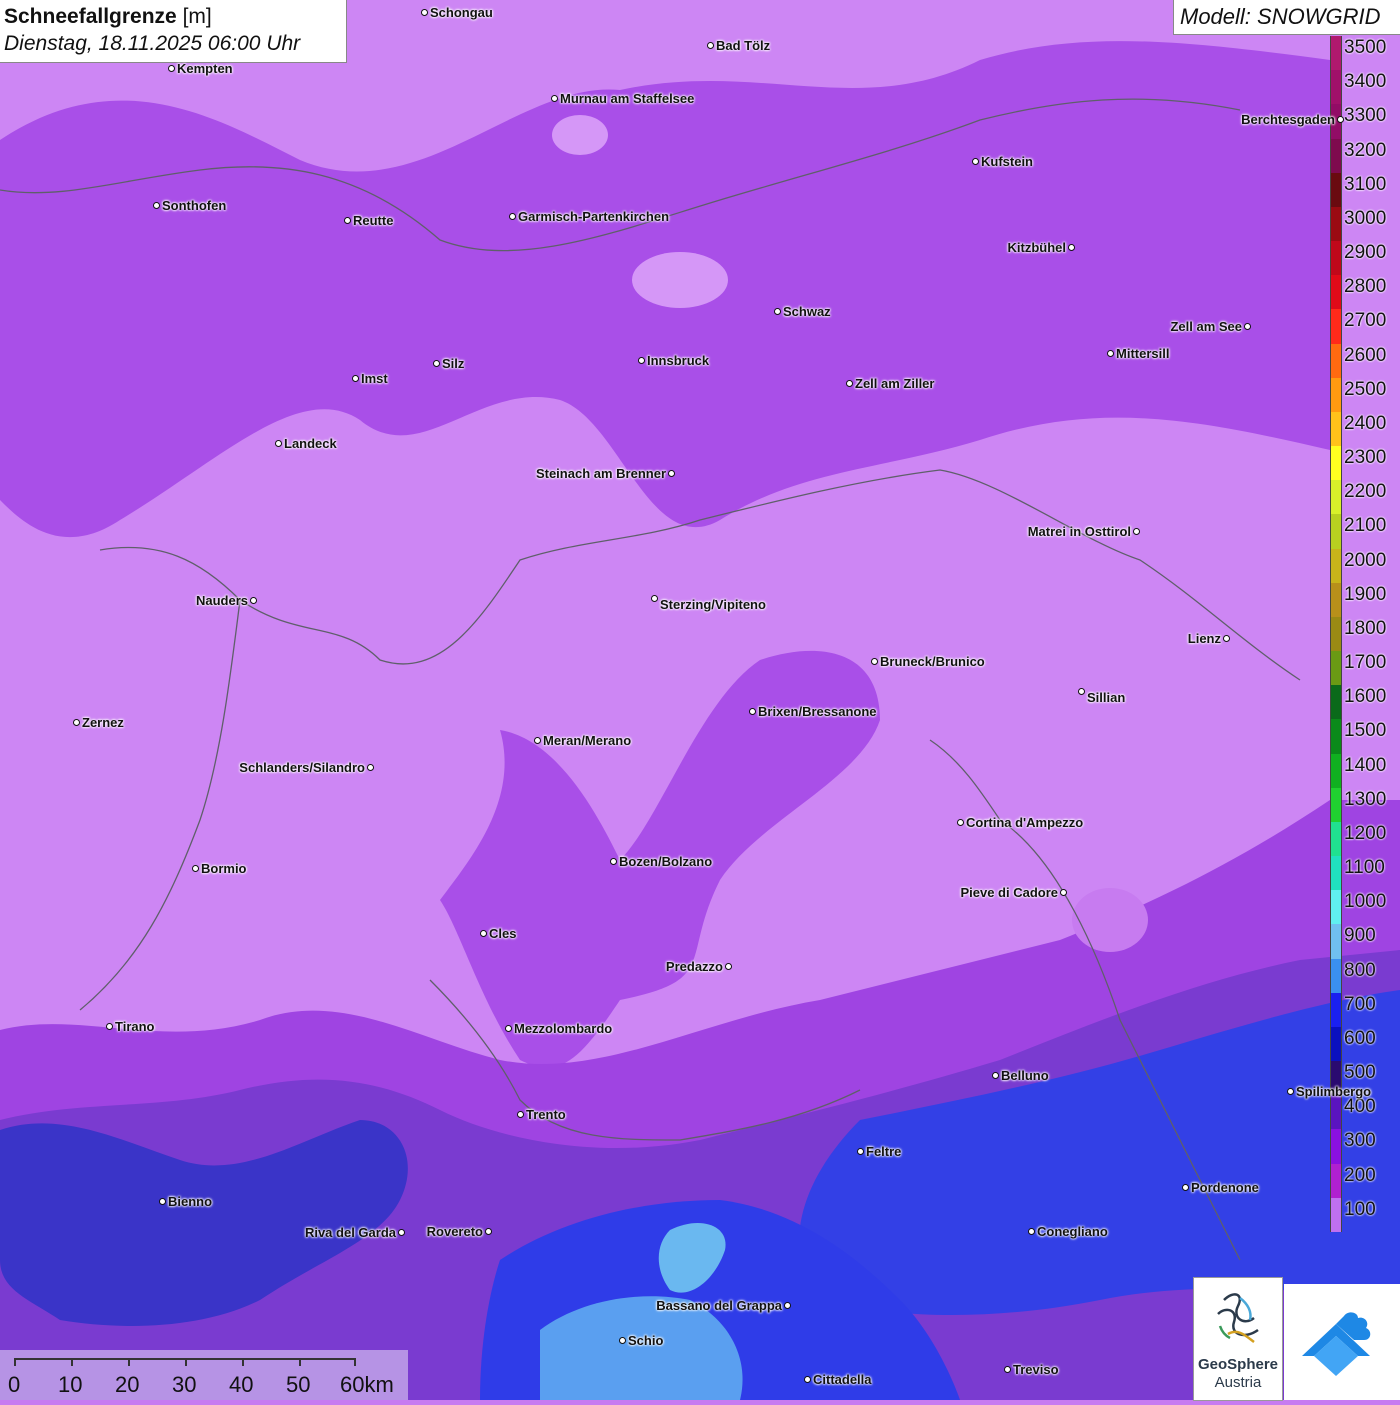 The height and width of the screenshot is (1405, 1400). What do you see at coordinates (1360, 970) in the screenshot?
I see `legend-label: 800` at bounding box center [1360, 970].